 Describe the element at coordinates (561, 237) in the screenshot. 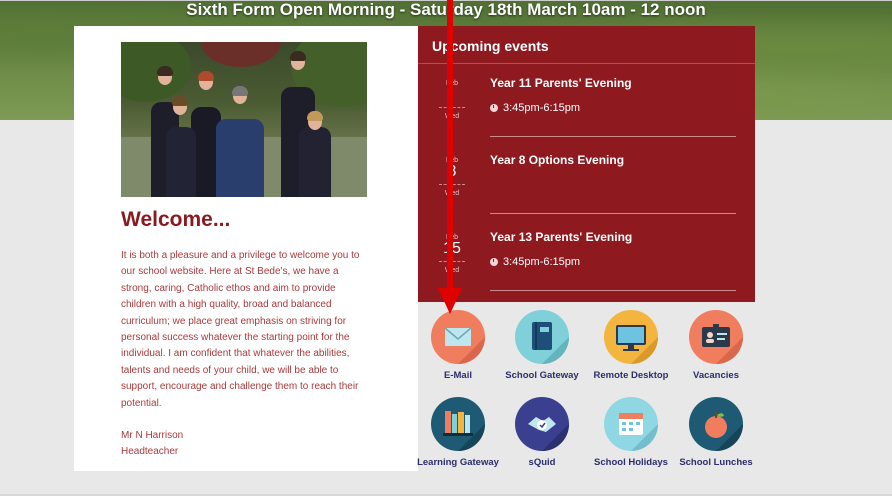

I see `event-title: Year 13 Parents' Evening` at that location.